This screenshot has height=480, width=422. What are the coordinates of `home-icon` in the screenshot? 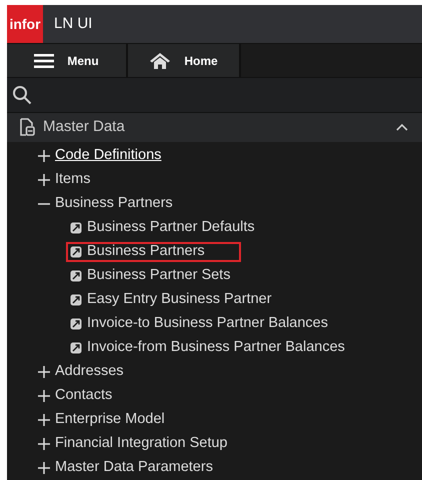 It's located at (160, 61).